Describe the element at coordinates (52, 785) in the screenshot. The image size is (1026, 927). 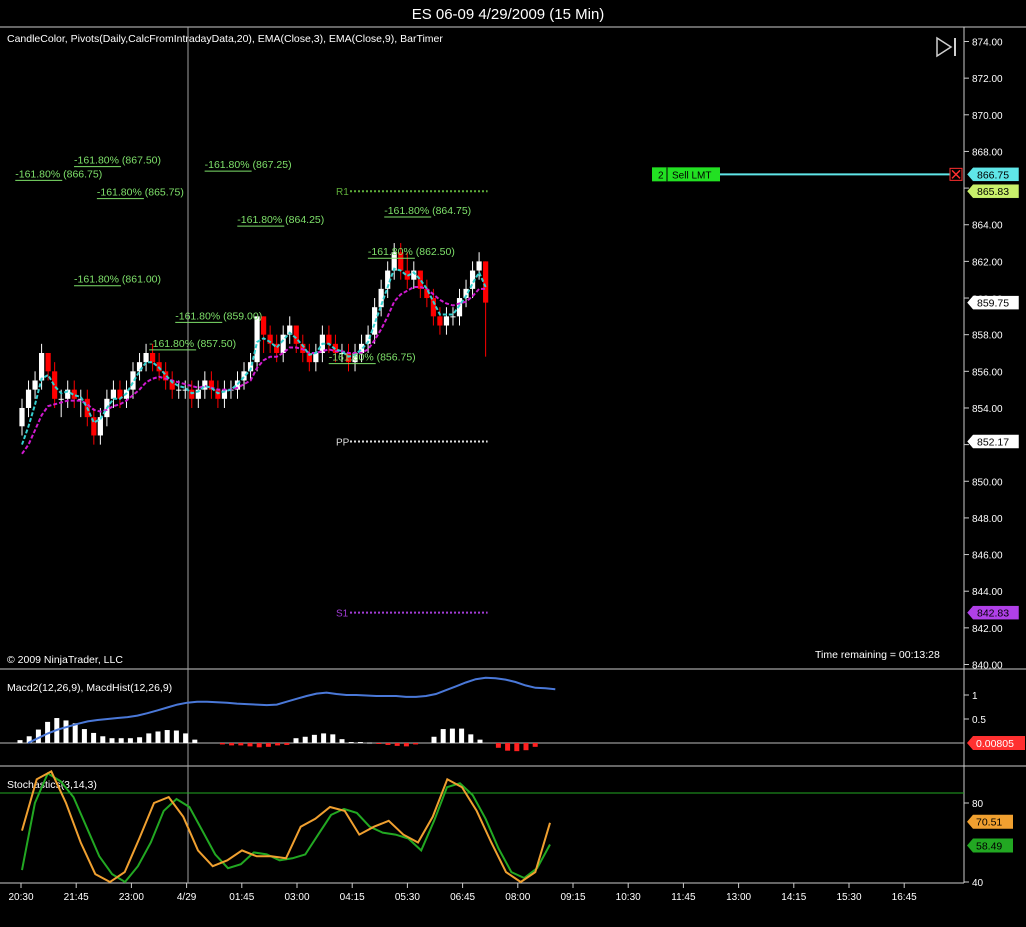
I see `stochastics-title: Stochastics(3,14,3)` at that location.